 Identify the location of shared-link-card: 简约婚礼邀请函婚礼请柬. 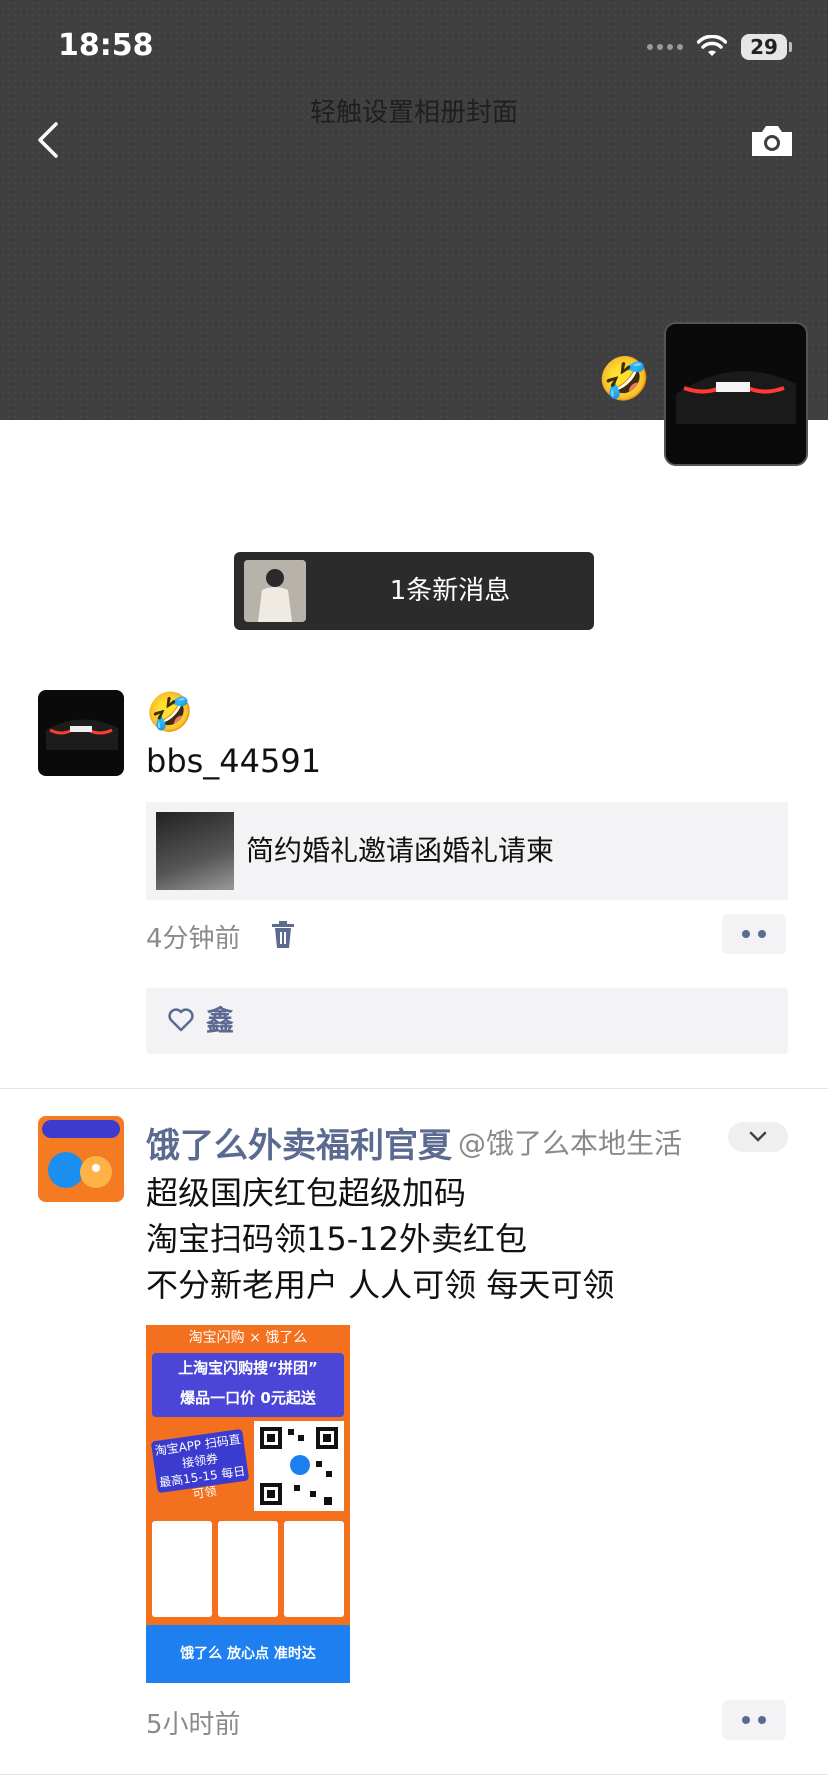
(467, 851).